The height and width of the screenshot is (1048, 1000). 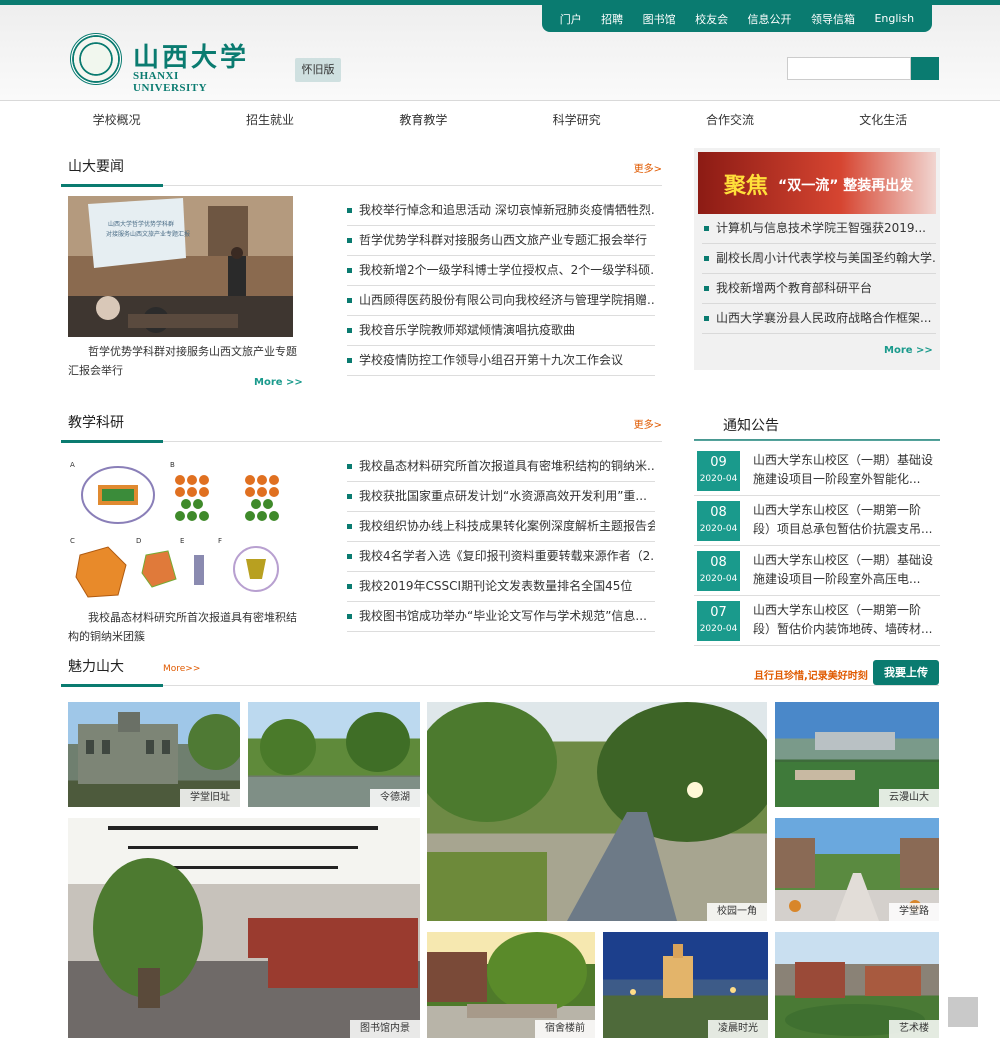 I want to click on research-feature-caption: 我校晶态材料研究所首次报道具有密堆积结构的铜纳米团簇, so click(x=183, y=627).